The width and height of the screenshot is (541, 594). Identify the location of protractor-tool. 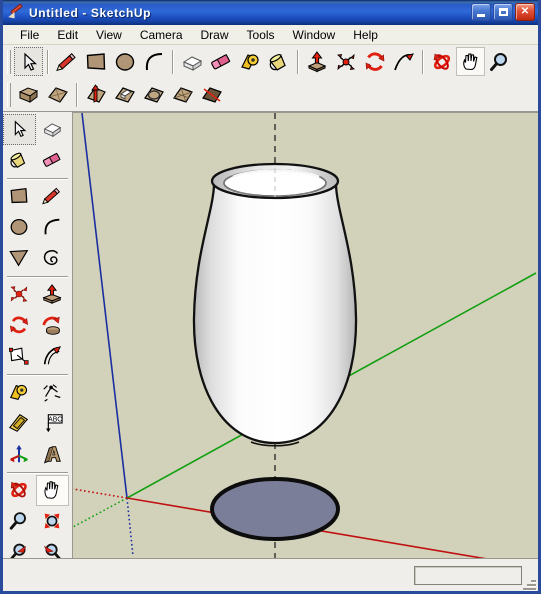
(19, 423).